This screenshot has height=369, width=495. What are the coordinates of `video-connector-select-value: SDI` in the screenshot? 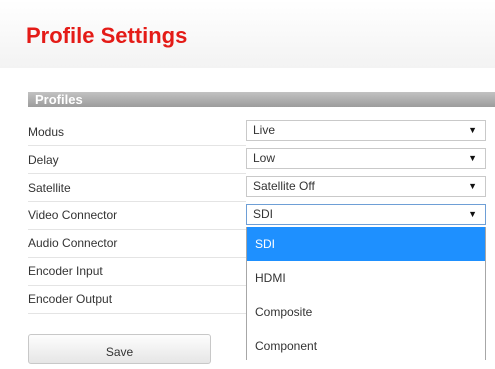 It's located at (263, 214).